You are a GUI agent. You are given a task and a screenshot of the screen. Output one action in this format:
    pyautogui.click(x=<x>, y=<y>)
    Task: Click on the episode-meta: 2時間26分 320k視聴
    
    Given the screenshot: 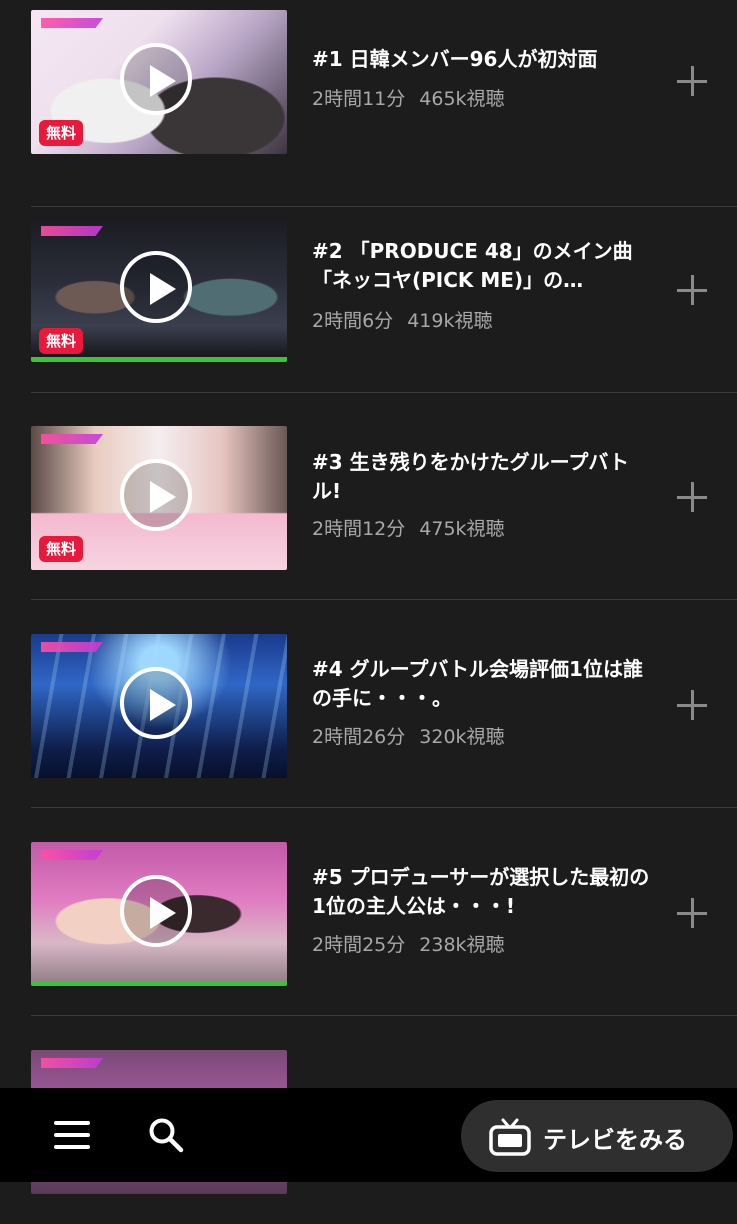 What is the action you would take?
    pyautogui.click(x=408, y=735)
    